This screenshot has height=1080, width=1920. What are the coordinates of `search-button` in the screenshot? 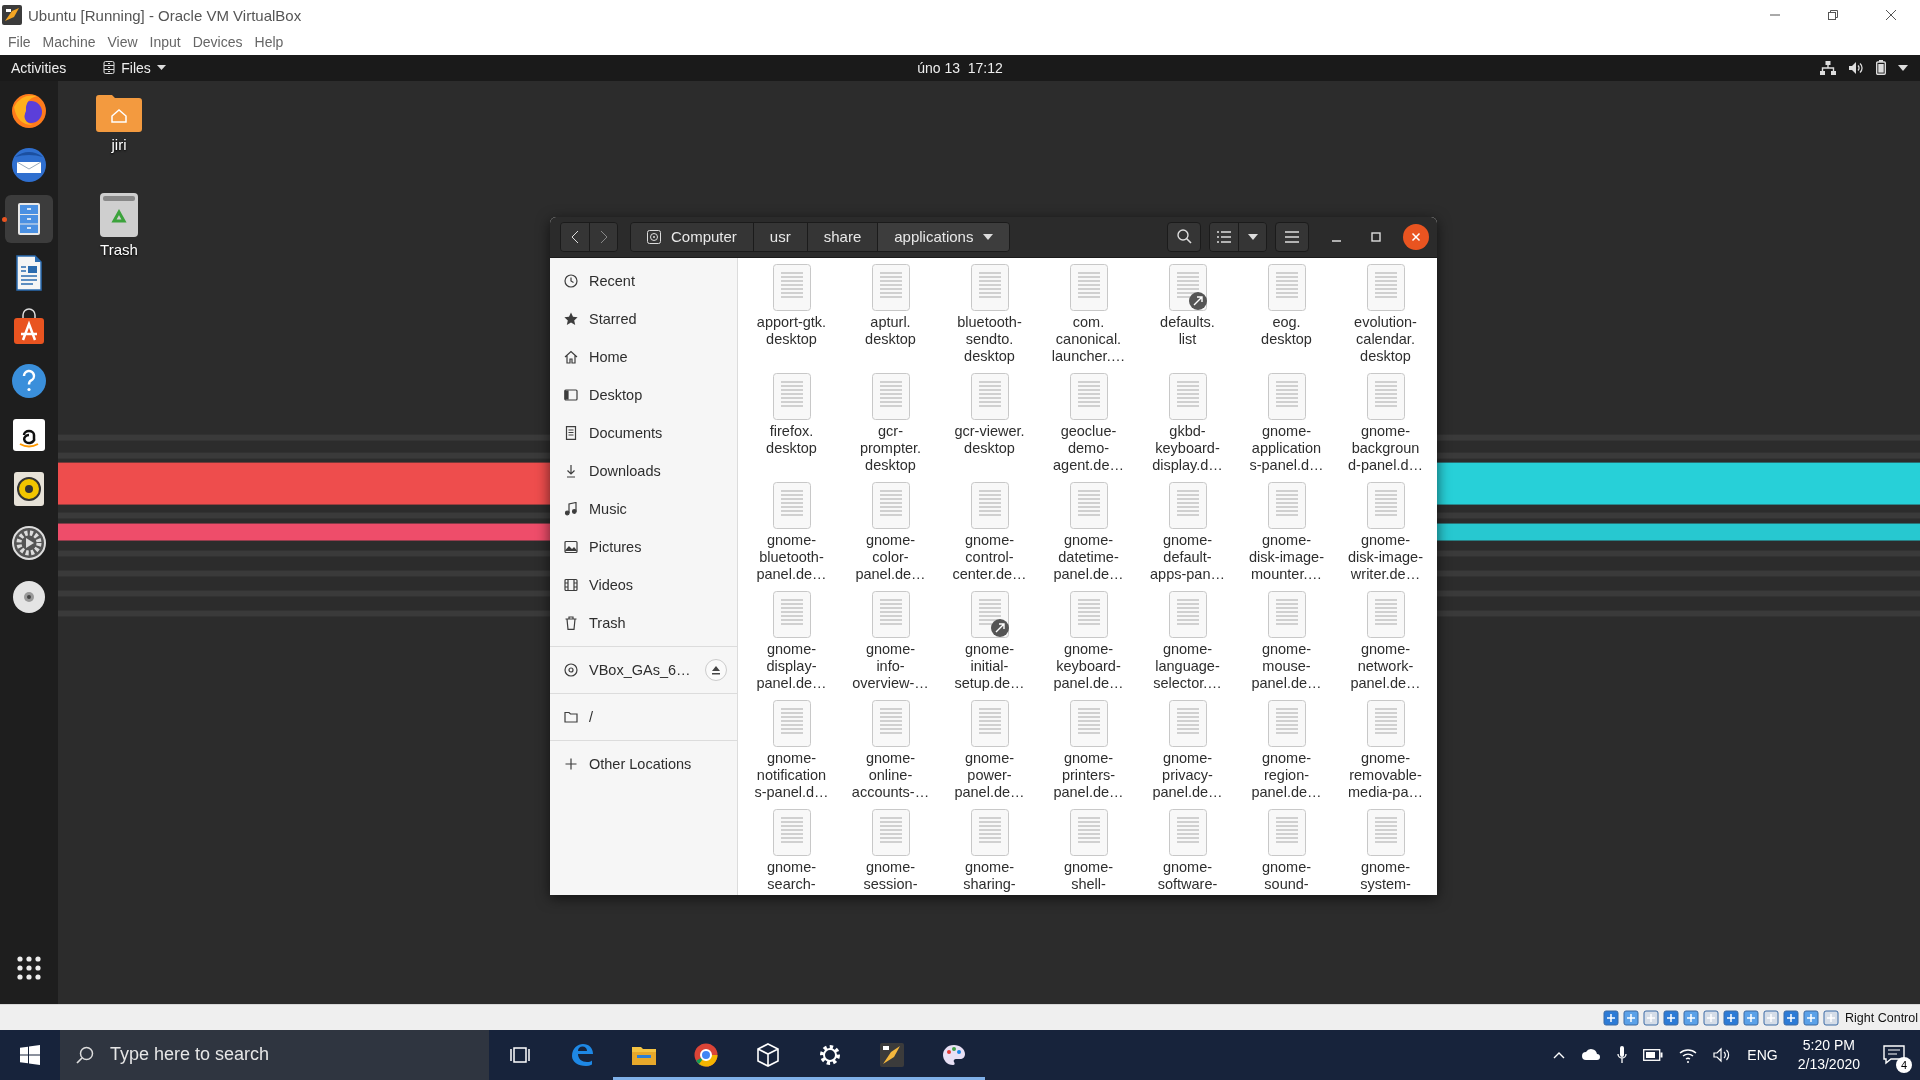 It's located at (1184, 236).